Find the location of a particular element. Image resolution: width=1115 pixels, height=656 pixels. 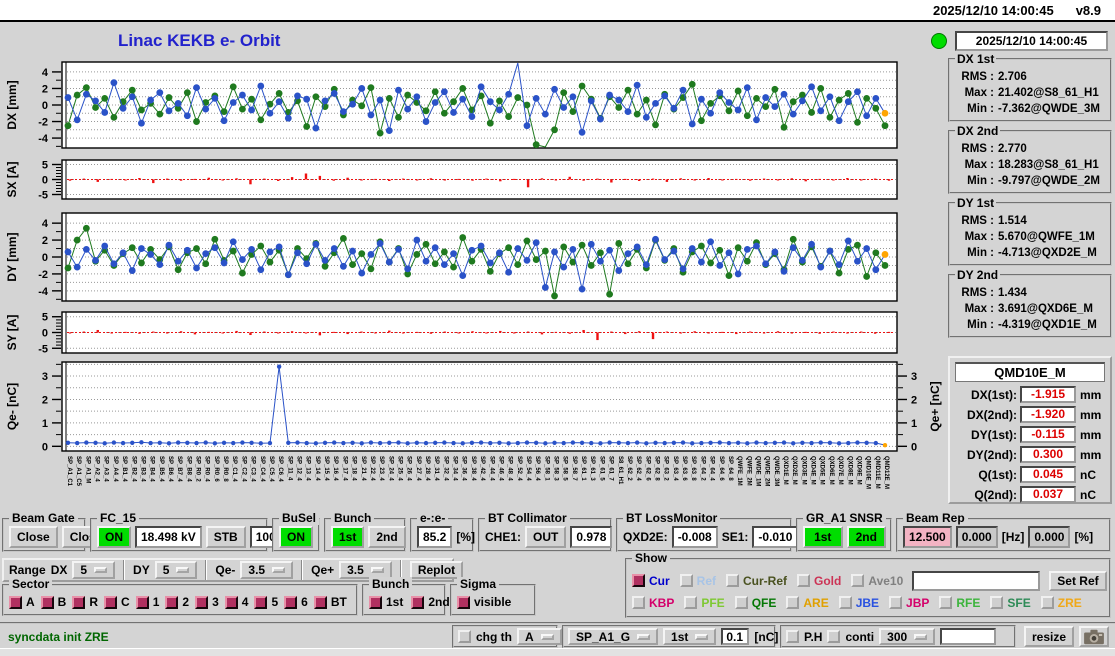

bunch-2nd-button: 2nd is located at coordinates (387, 537).